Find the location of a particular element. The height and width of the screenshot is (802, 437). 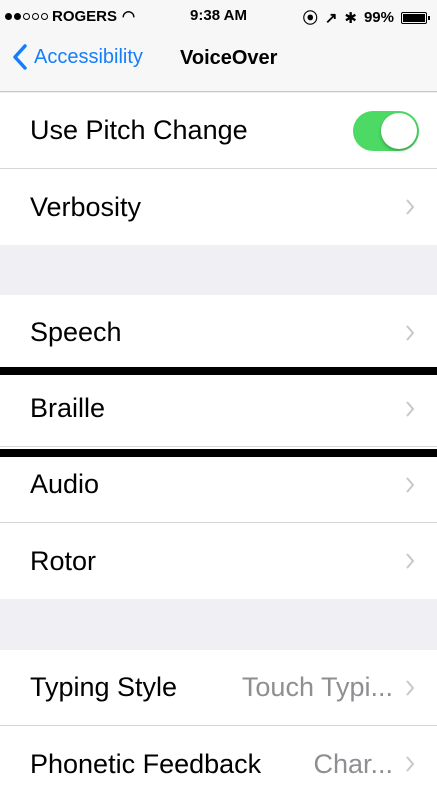

battery-percent: 99% is located at coordinates (378, 17).